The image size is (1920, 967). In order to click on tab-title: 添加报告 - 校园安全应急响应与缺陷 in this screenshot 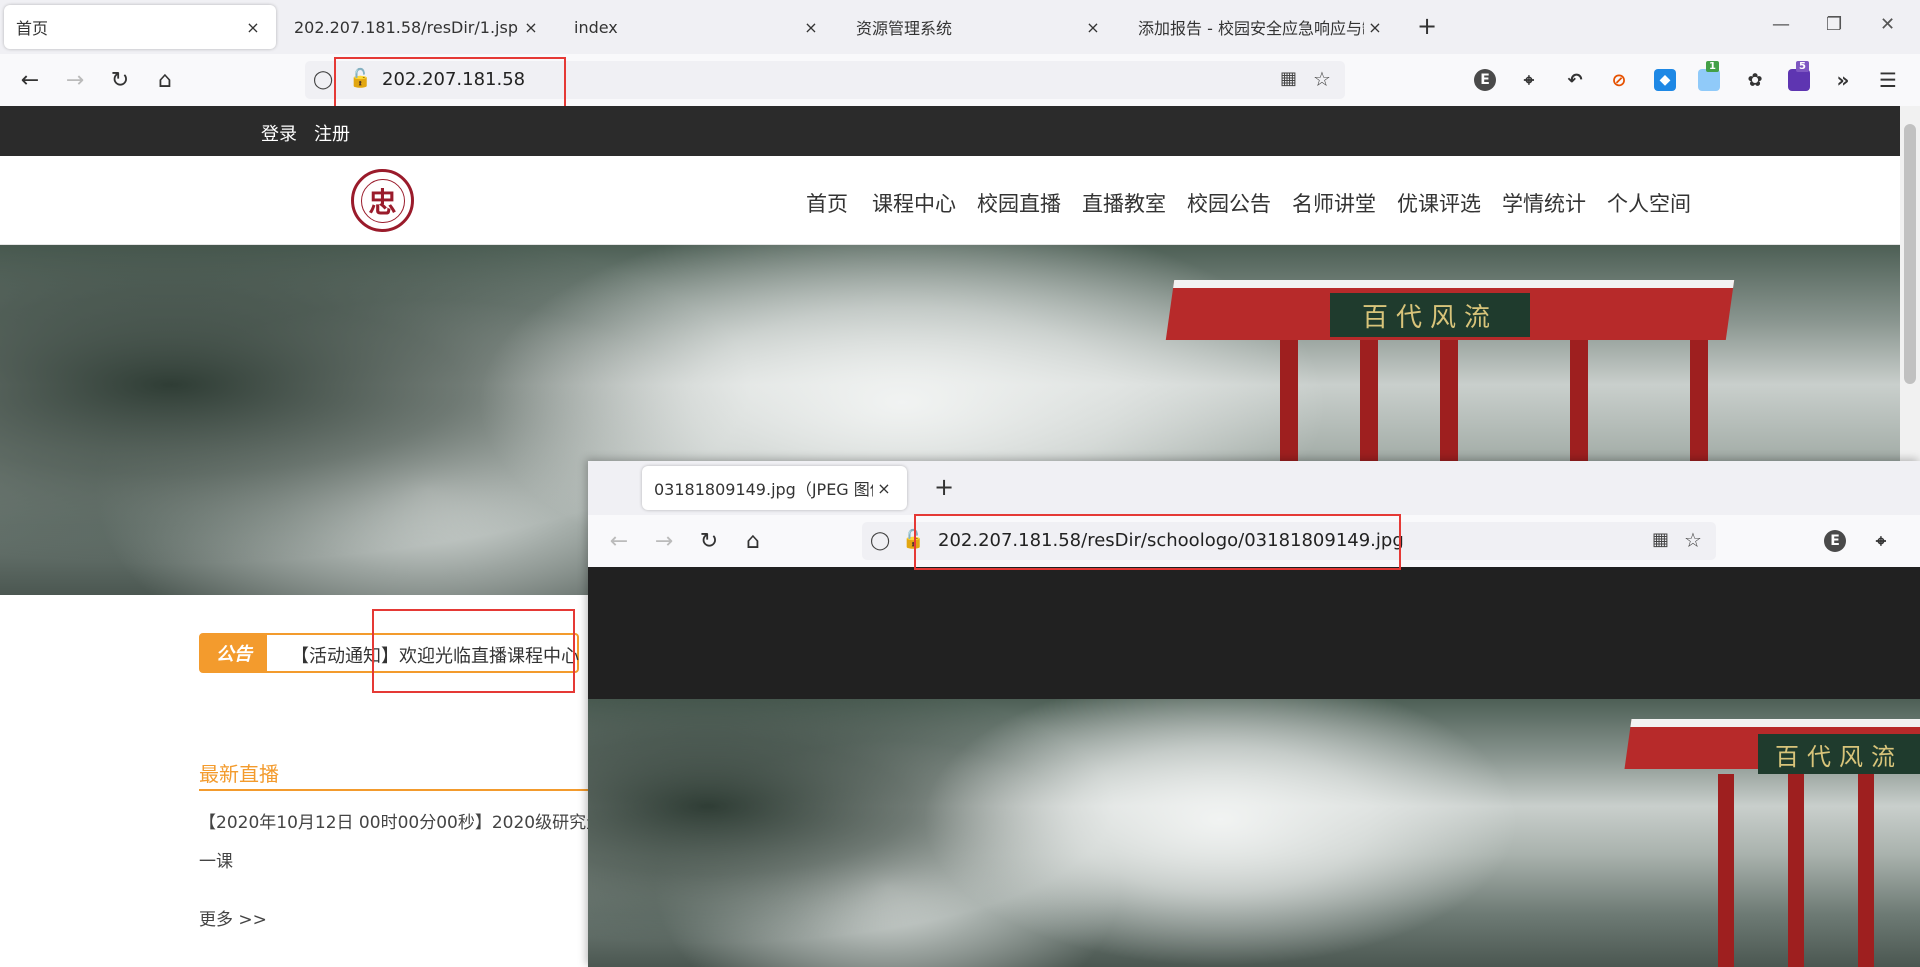, I will do `click(1251, 28)`.